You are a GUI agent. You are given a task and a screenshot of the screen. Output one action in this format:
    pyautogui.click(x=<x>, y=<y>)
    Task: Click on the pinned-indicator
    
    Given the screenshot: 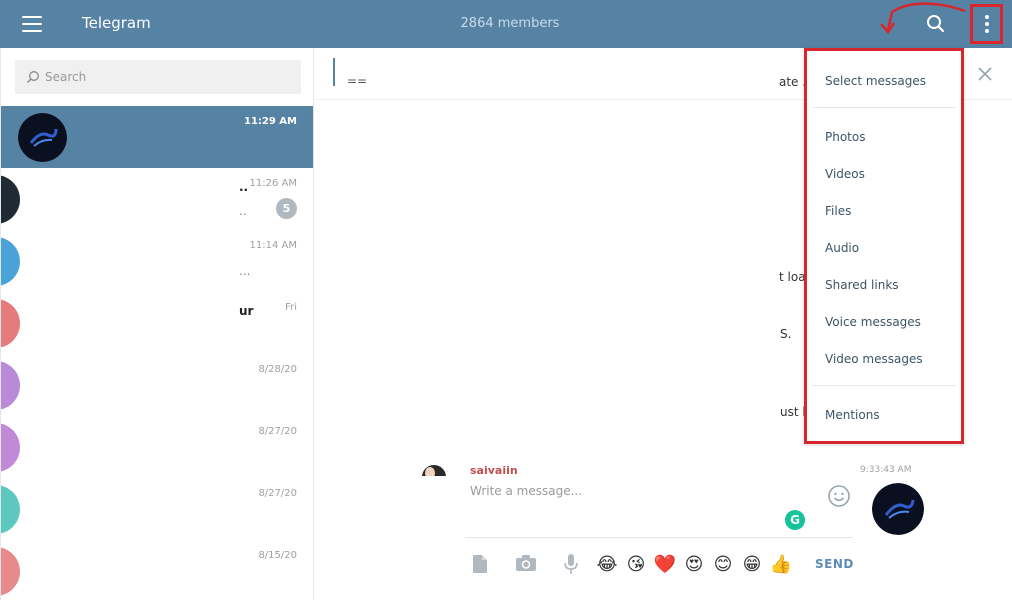 What is the action you would take?
    pyautogui.click(x=334, y=72)
    